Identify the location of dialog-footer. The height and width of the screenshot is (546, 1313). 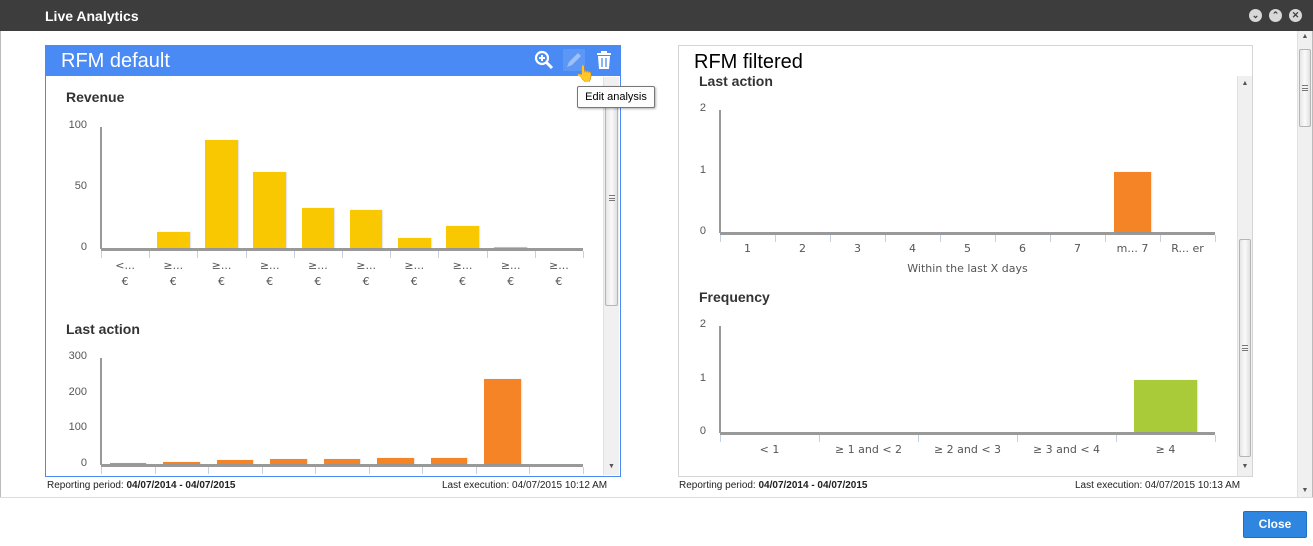
(656, 521).